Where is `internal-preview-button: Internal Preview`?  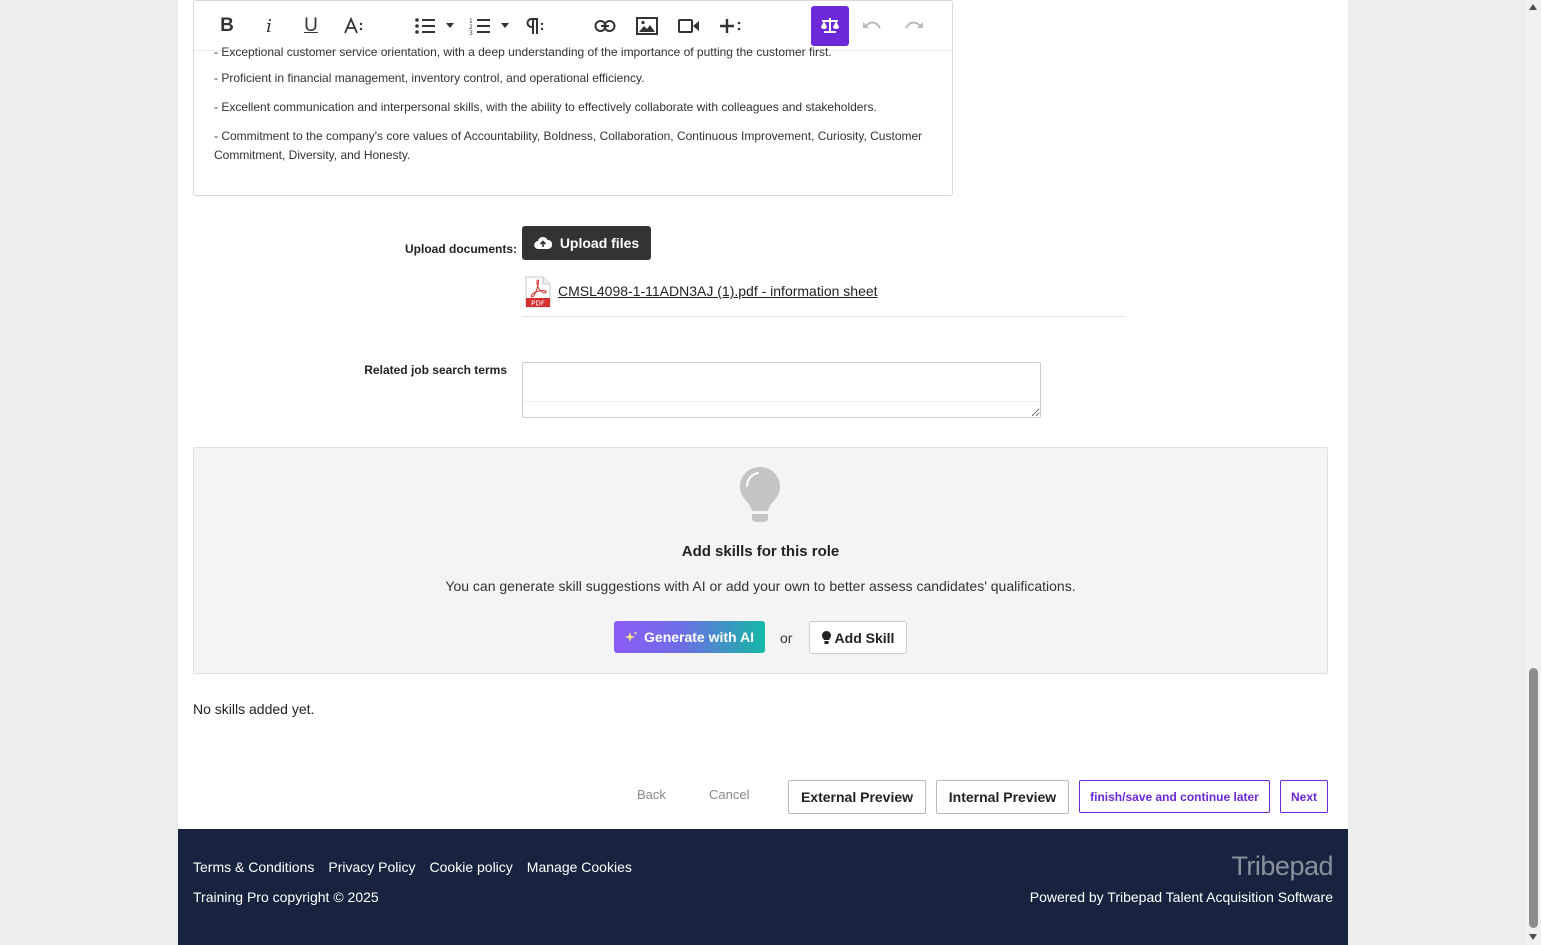 internal-preview-button: Internal Preview is located at coordinates (1002, 797).